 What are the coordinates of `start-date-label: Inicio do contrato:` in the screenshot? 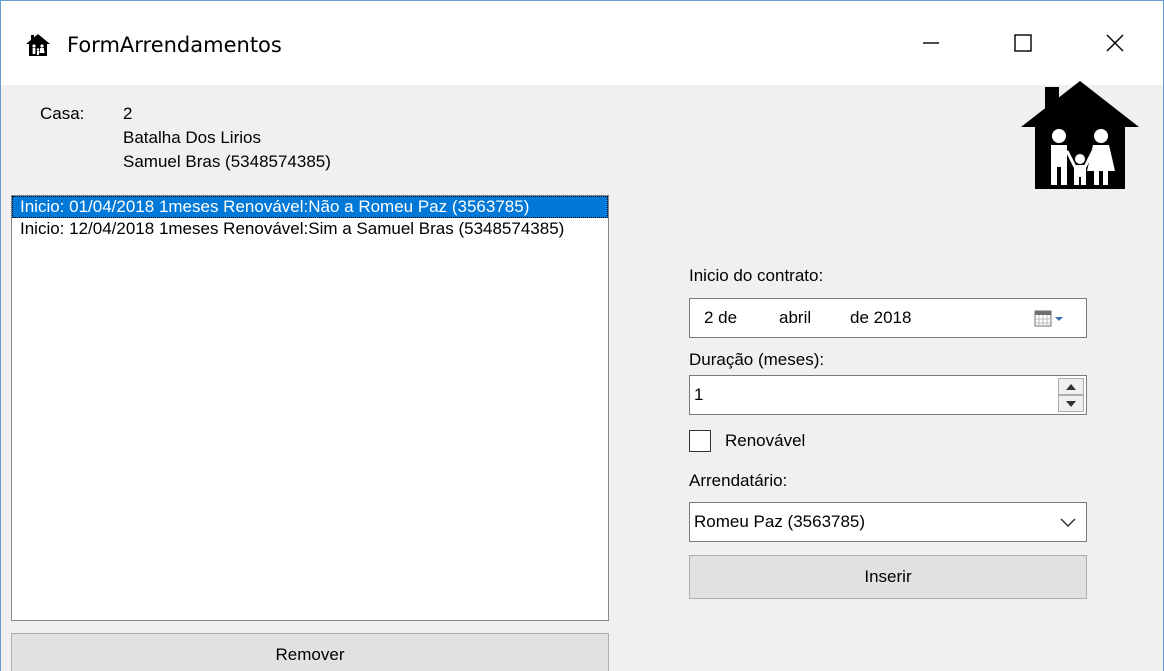 It's located at (756, 275).